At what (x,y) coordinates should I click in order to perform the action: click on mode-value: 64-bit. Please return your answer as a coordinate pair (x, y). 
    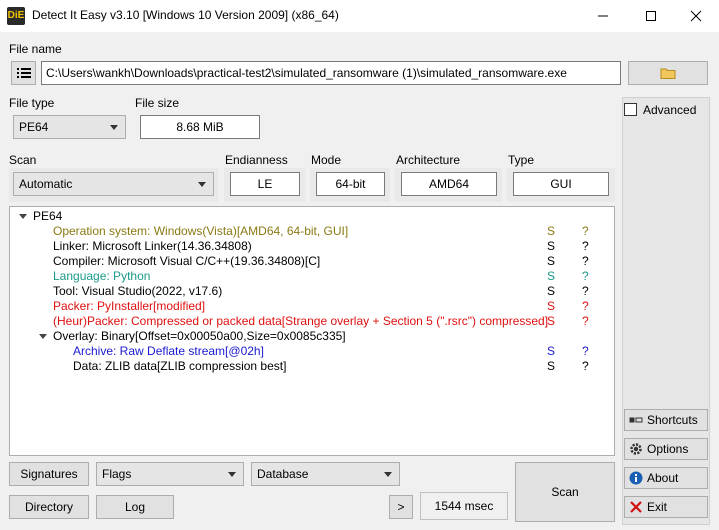
    Looking at the image, I should click on (350, 184).